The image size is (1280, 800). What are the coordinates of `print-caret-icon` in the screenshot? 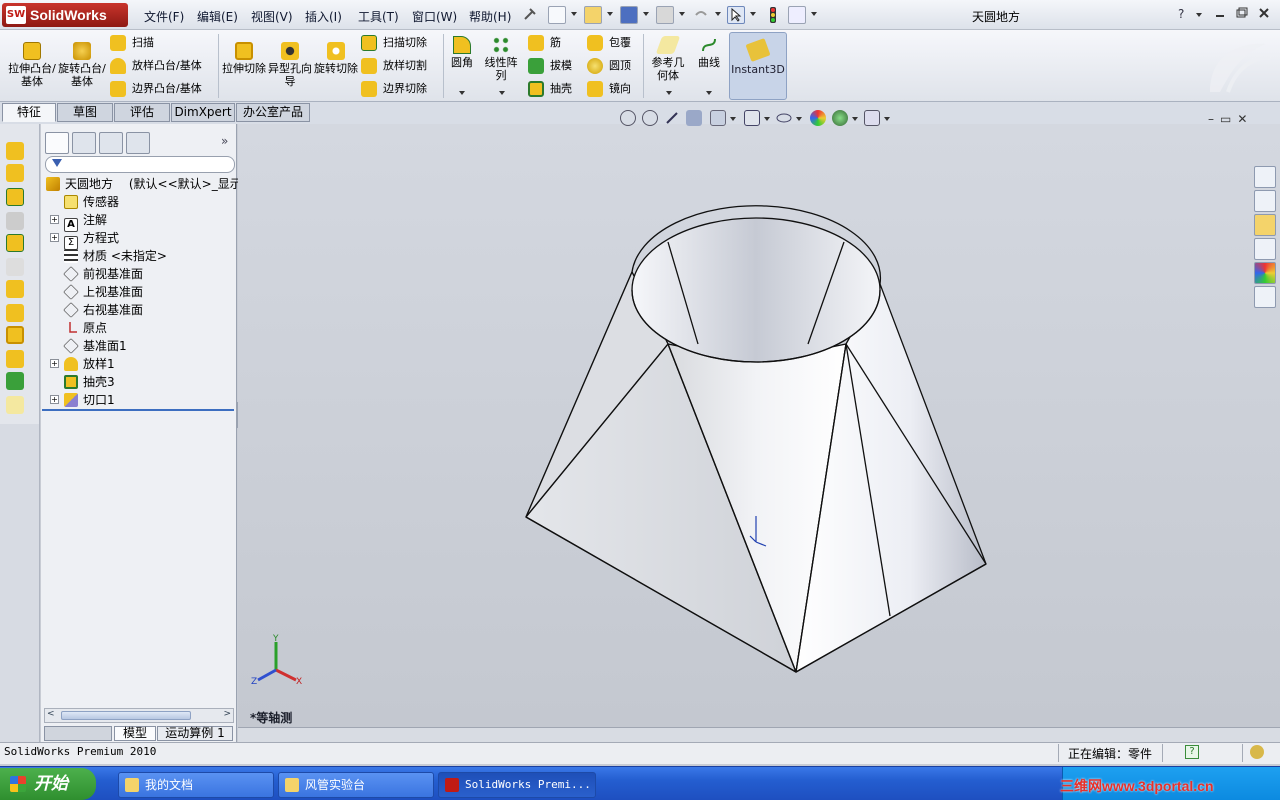 It's located at (682, 14).